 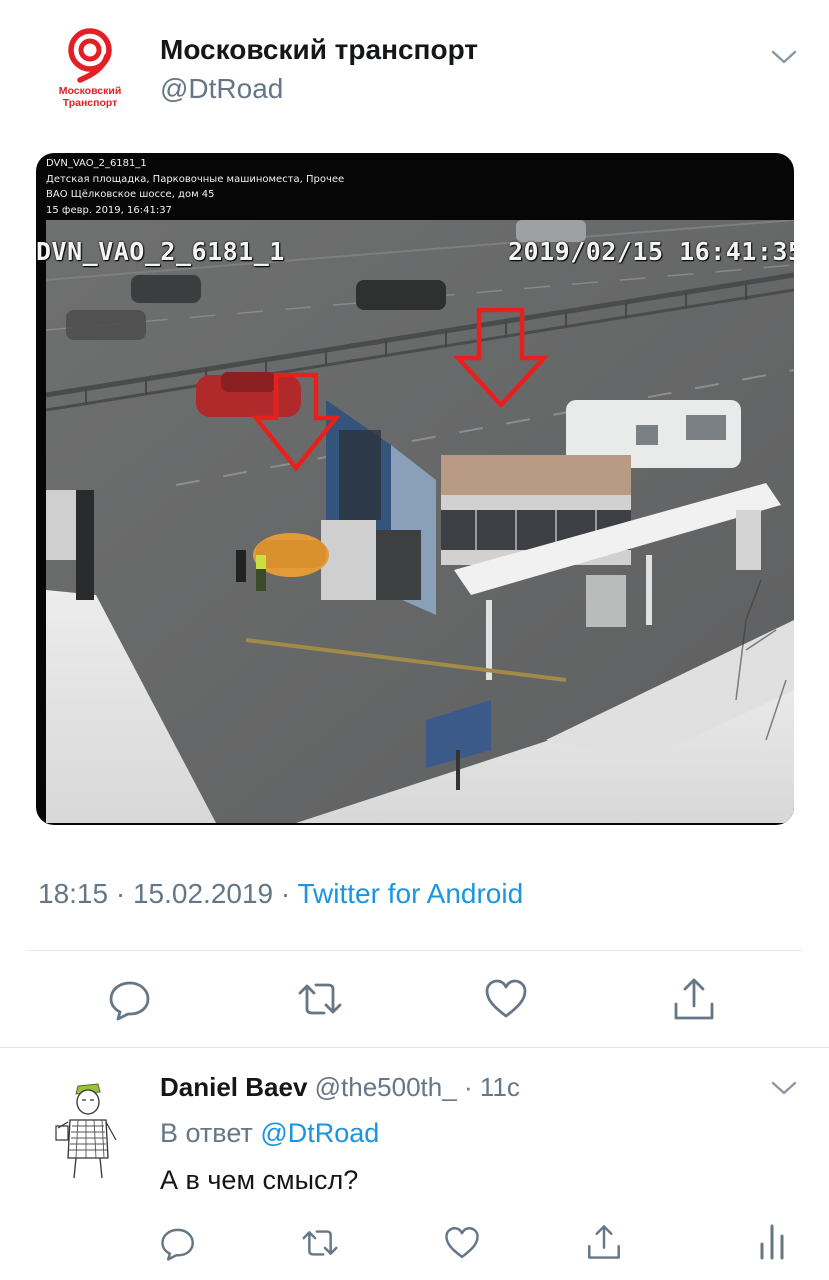 I want to click on reply-share-button, so click(x=604, y=1242).